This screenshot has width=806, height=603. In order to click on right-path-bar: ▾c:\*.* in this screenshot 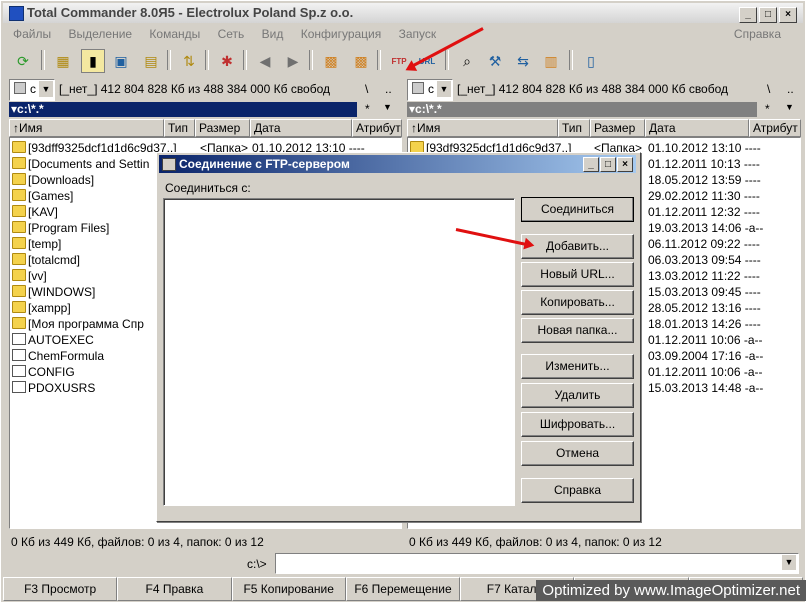, I will do `click(582, 109)`.